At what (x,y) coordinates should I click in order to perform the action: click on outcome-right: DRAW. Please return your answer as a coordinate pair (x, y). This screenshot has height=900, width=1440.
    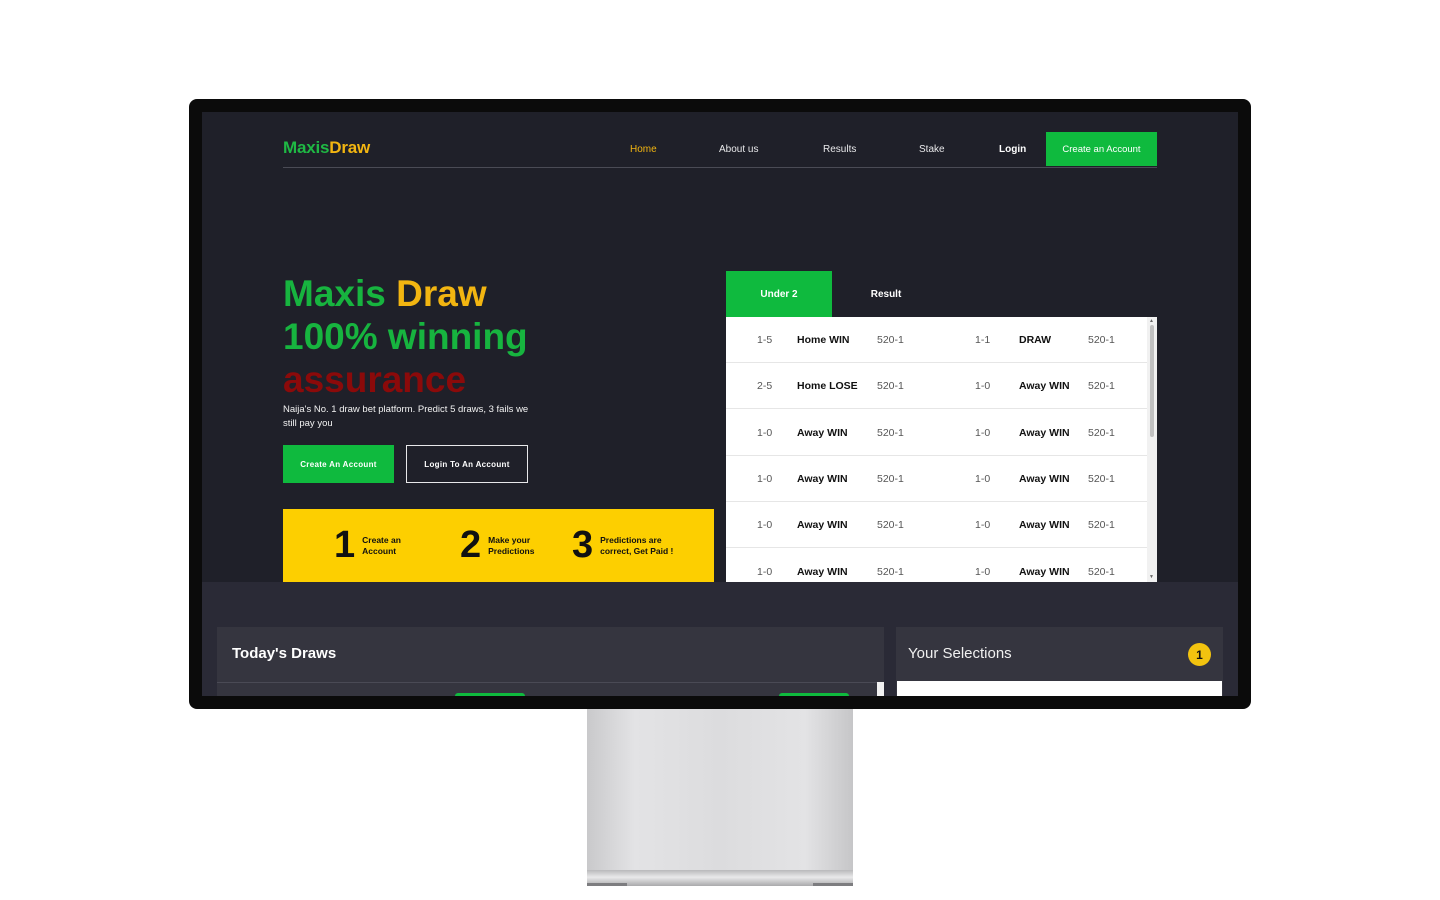
    Looking at the image, I should click on (1035, 340).